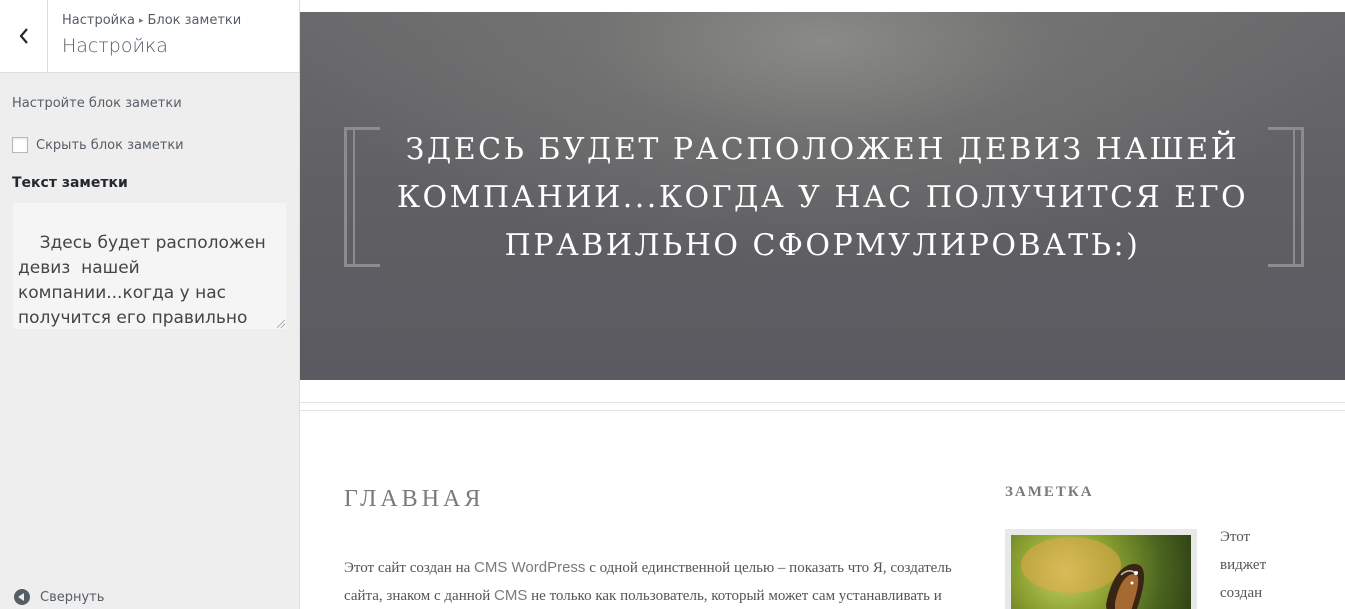 Image resolution: width=1345 pixels, height=609 pixels. I want to click on butterfly-image, so click(1101, 572).